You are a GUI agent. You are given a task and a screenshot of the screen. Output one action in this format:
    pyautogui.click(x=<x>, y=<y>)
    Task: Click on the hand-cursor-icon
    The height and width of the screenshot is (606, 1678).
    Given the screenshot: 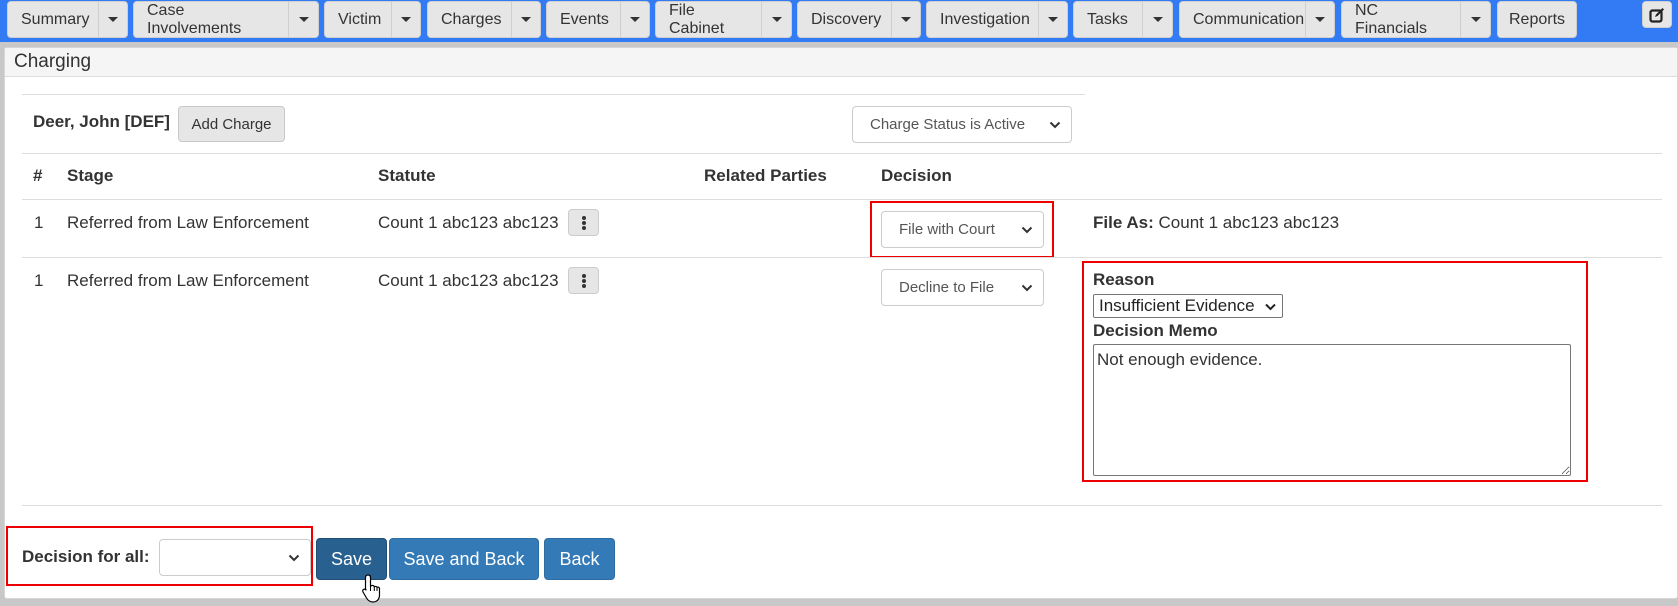 What is the action you would take?
    pyautogui.click(x=371, y=588)
    